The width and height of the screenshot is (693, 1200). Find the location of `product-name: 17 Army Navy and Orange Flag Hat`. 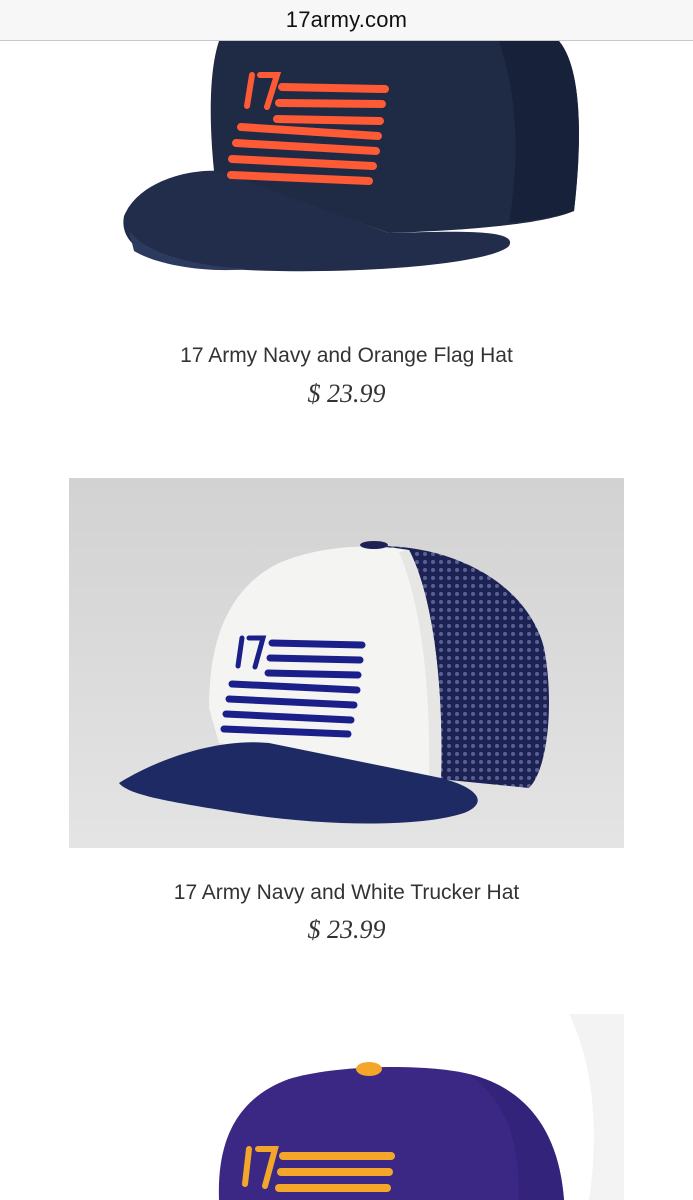

product-name: 17 Army Navy and Orange Flag Hat is located at coordinates (346, 356).